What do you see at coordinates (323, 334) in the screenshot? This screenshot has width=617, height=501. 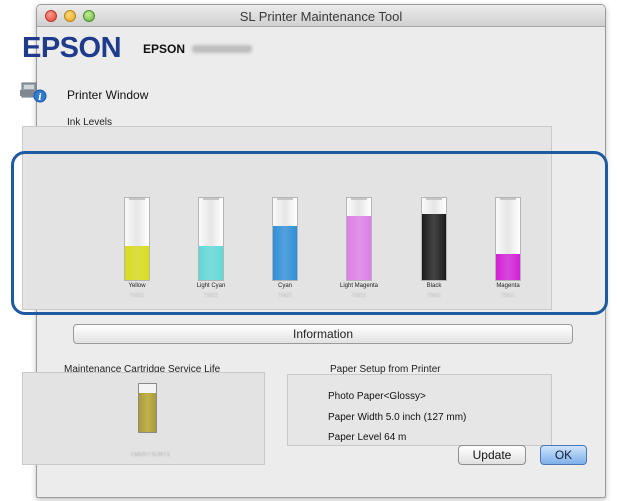 I see `information-button: Information` at bounding box center [323, 334].